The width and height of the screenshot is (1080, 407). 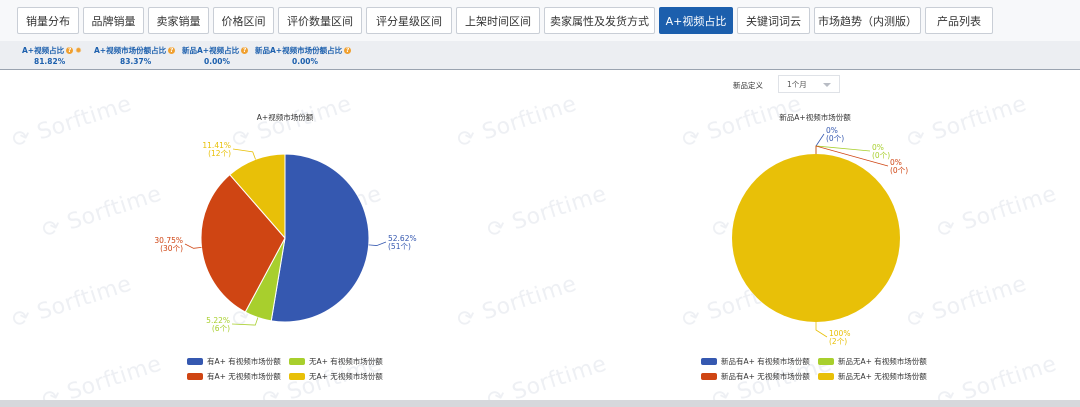 What do you see at coordinates (244, 376) in the screenshot?
I see `legend-label: 有A+ 无视频市场份额` at bounding box center [244, 376].